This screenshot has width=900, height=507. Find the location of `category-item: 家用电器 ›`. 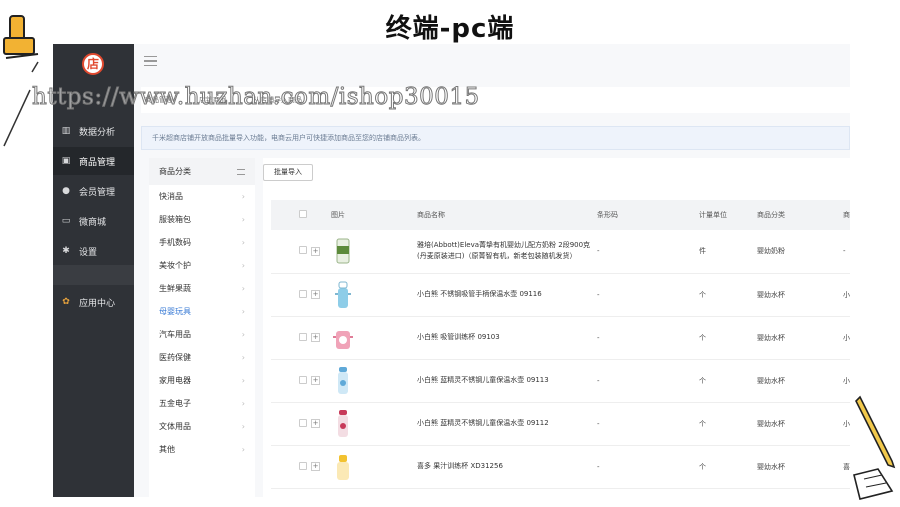

category-item: 家用电器 › is located at coordinates (202, 380).